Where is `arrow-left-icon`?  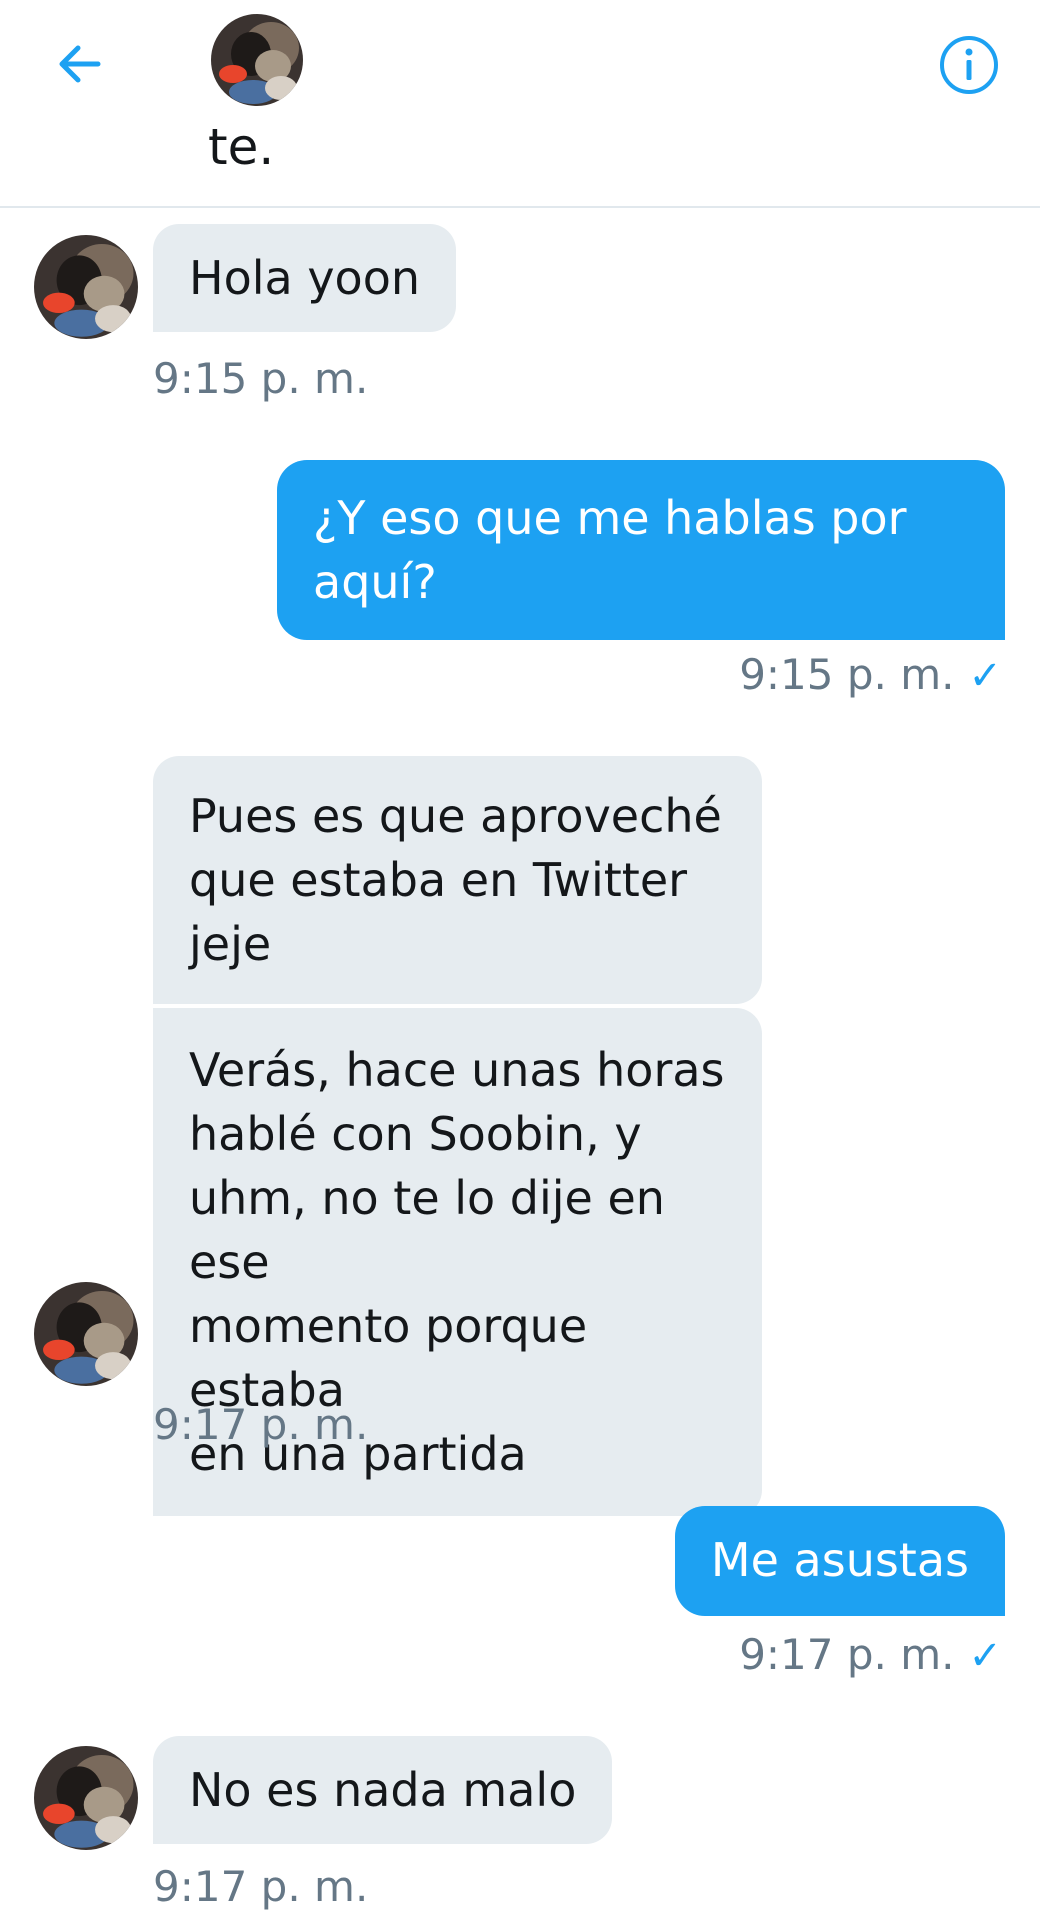 arrow-left-icon is located at coordinates (80, 64).